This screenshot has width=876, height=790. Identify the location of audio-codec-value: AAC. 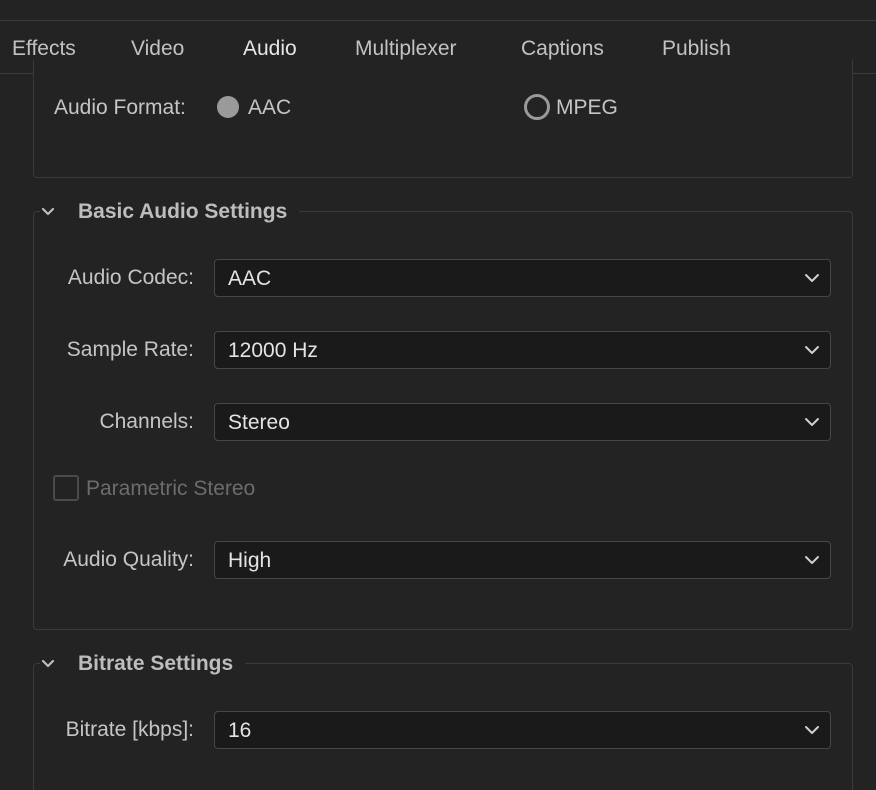
(250, 278).